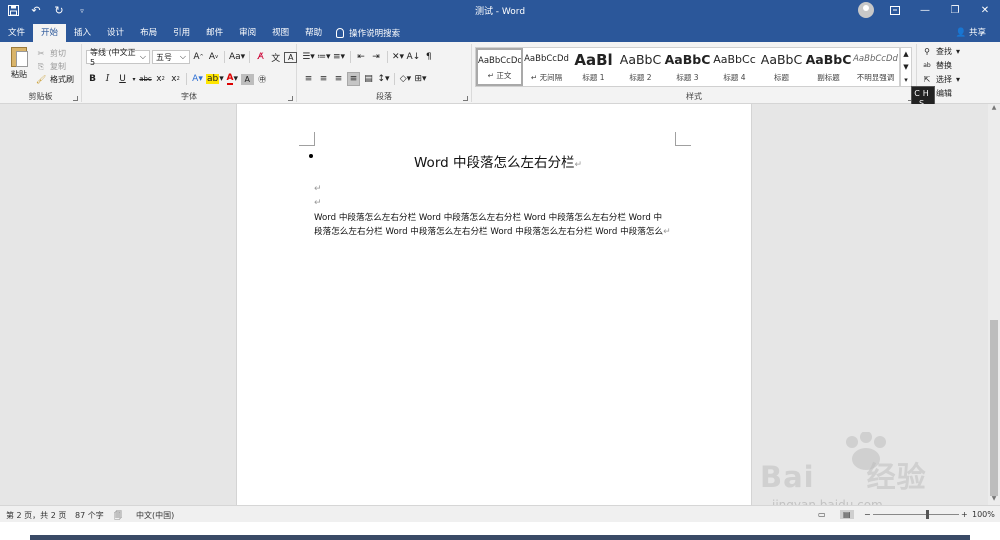  I want to click on tab-view: 视图, so click(280, 33).